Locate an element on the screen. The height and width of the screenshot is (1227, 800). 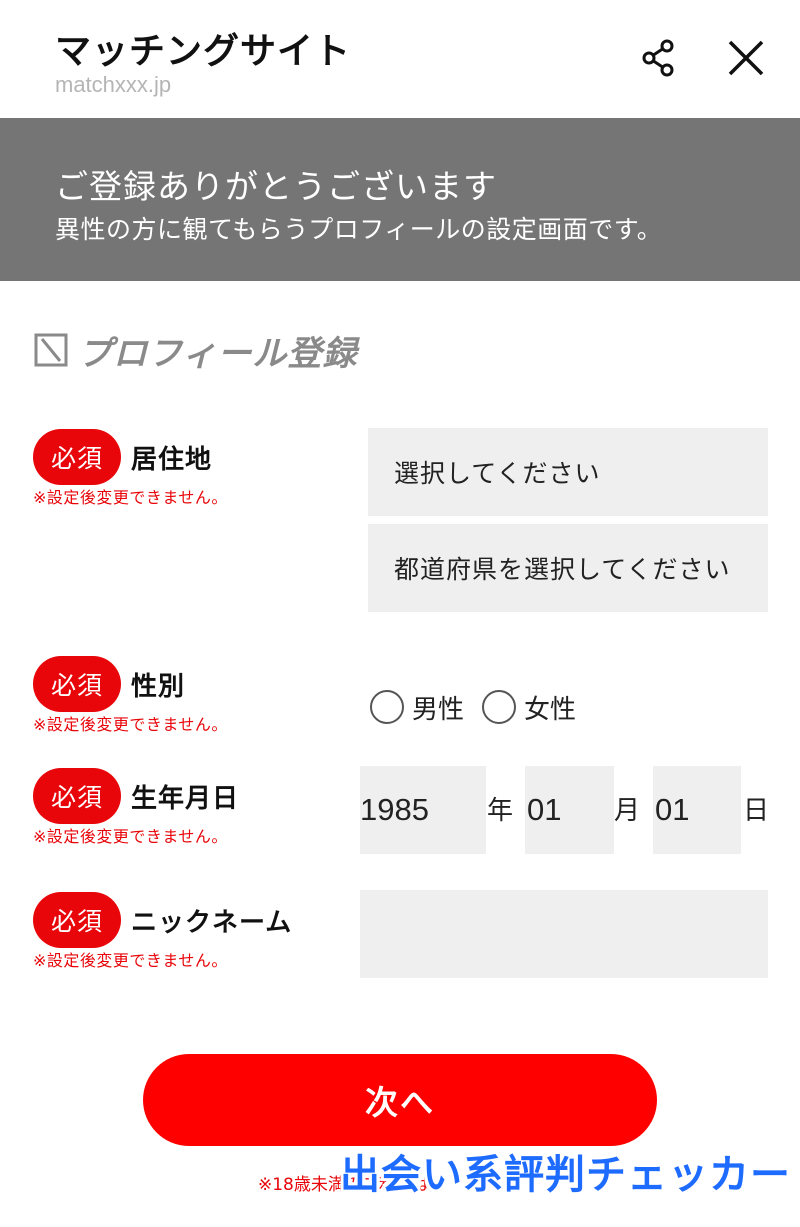
app-header: マッチングサイト matchxxx.jp is located at coordinates (400, 59).